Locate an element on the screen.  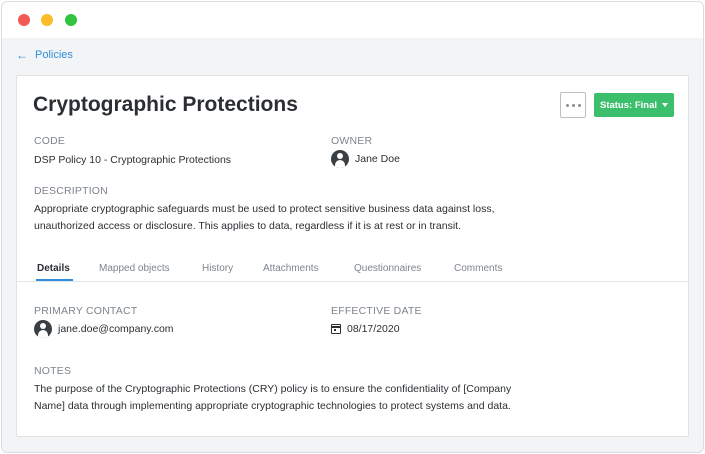
primary-contact-value: jane.doe@company.com is located at coordinates (116, 329).